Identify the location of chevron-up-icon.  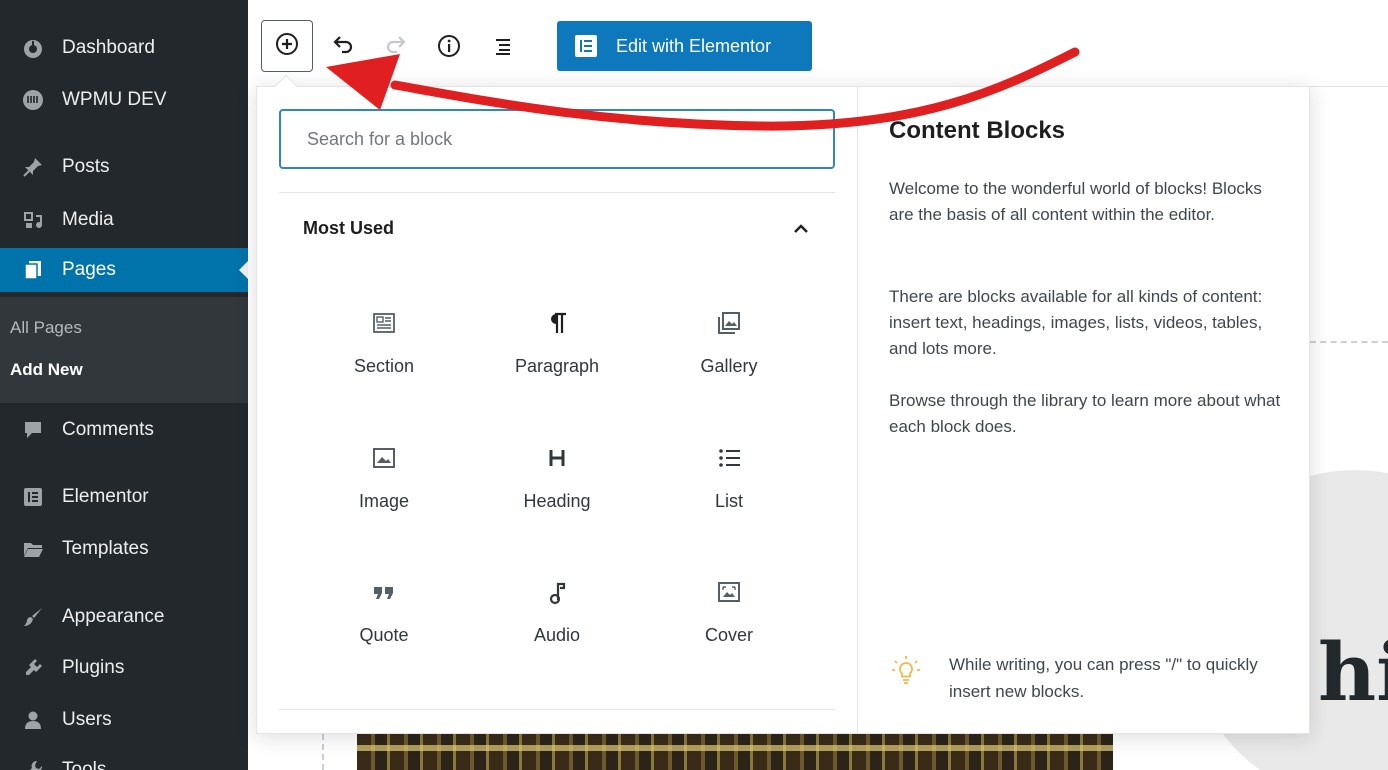
(801, 229).